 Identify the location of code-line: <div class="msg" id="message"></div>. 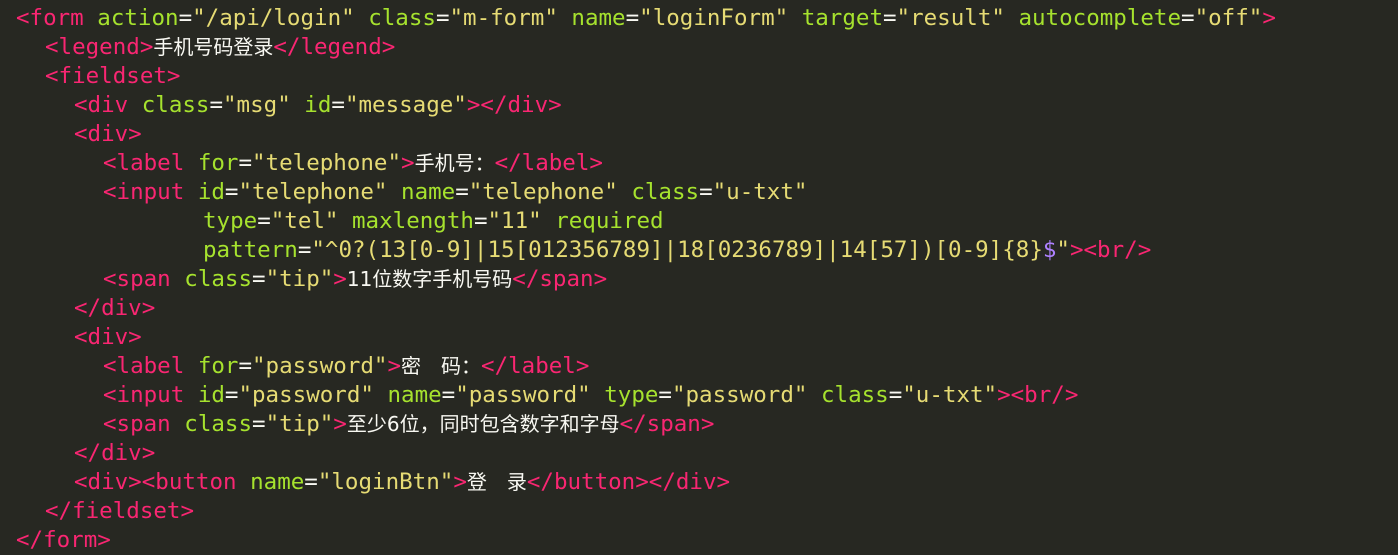
(699, 105).